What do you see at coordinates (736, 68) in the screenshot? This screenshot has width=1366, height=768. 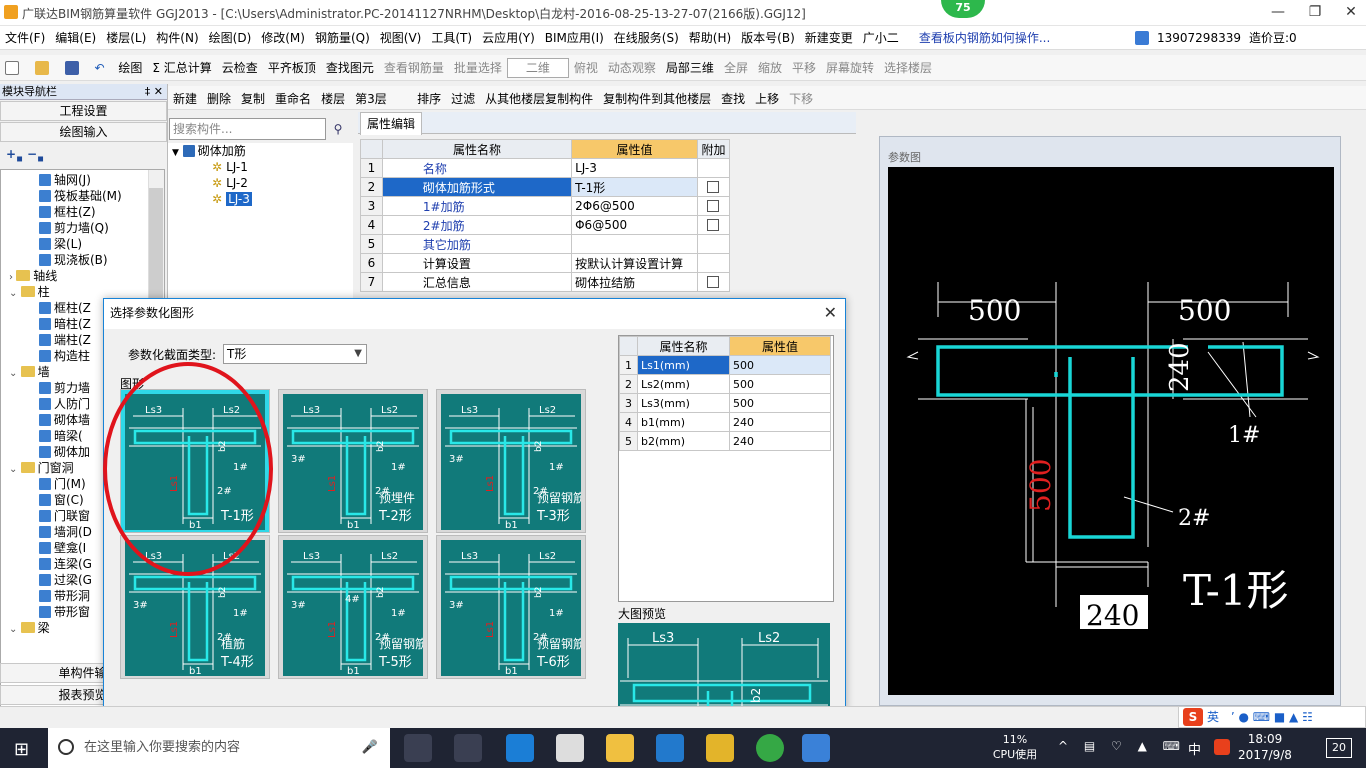 I see `toolbar-button-11: 全屏` at bounding box center [736, 68].